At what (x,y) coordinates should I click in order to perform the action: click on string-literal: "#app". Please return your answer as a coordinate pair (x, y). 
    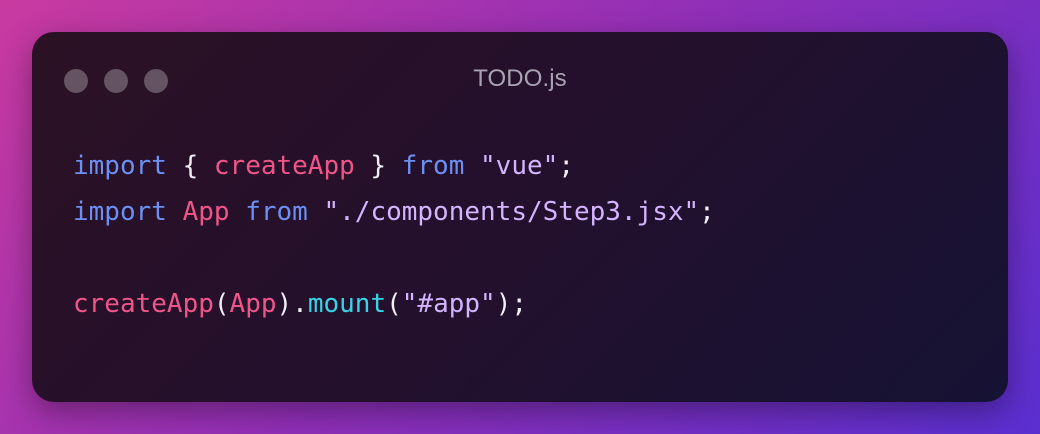
    Looking at the image, I should click on (448, 304).